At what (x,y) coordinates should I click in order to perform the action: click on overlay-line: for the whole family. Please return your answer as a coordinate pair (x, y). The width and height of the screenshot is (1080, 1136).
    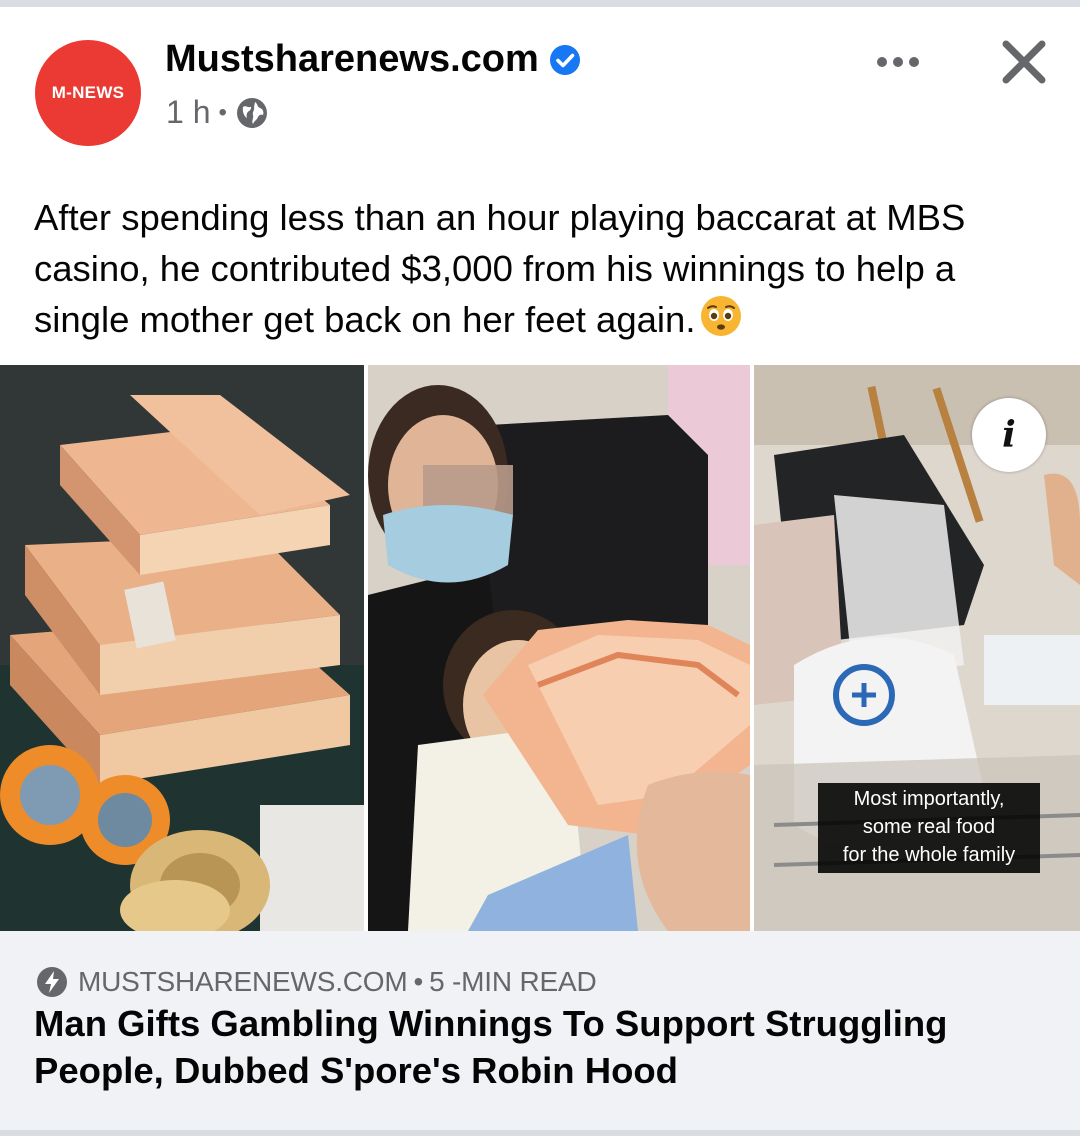
    Looking at the image, I should click on (929, 855).